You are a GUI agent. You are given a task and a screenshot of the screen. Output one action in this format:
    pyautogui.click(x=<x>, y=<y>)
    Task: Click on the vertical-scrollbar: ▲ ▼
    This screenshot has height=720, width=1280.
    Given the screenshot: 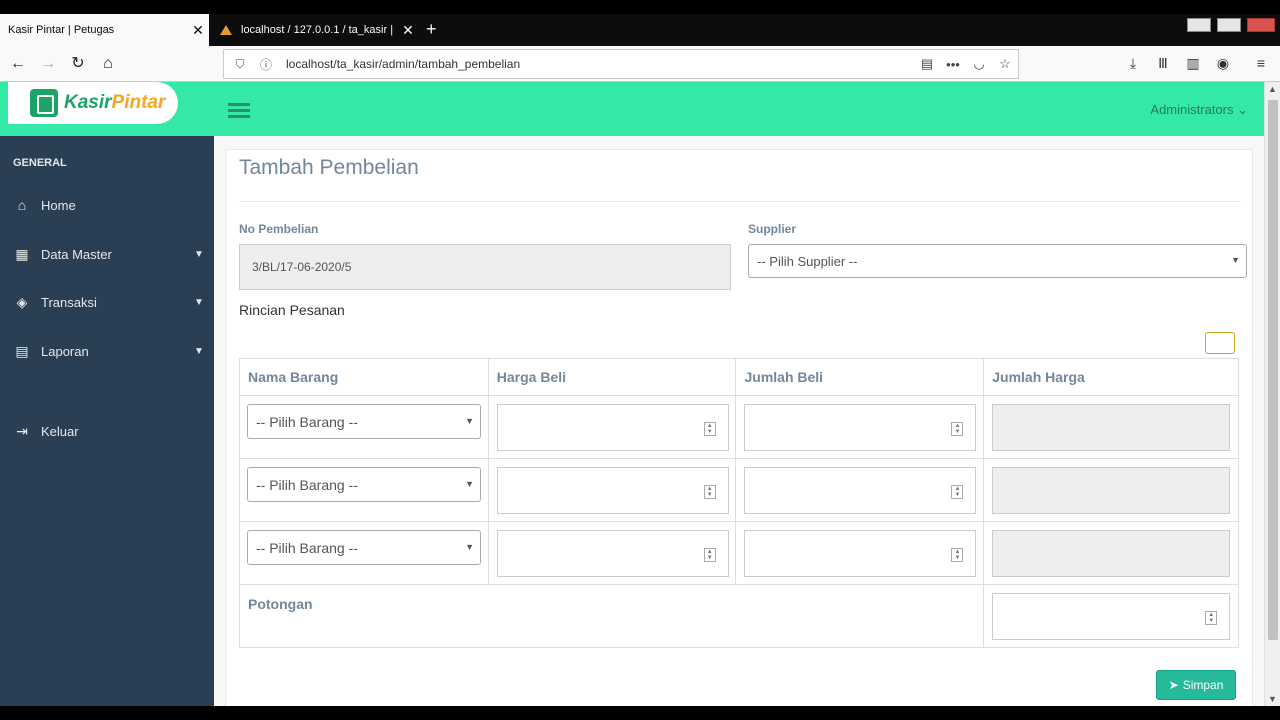 What is the action you would take?
    pyautogui.click(x=1272, y=394)
    